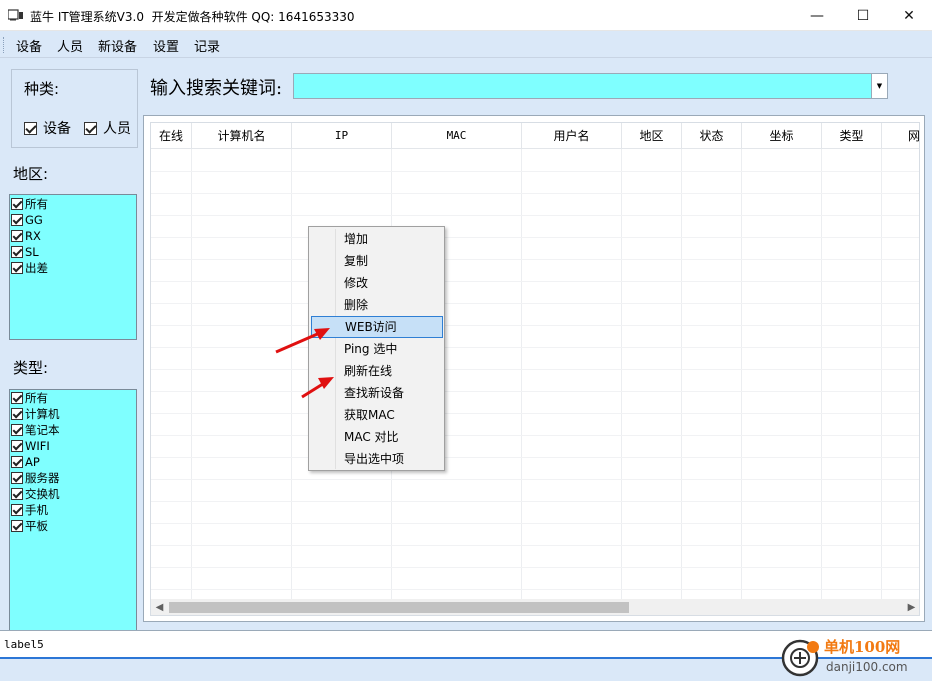 This screenshot has height=681, width=932. What do you see at coordinates (73, 462) in the screenshot?
I see `type-item: AP` at bounding box center [73, 462].